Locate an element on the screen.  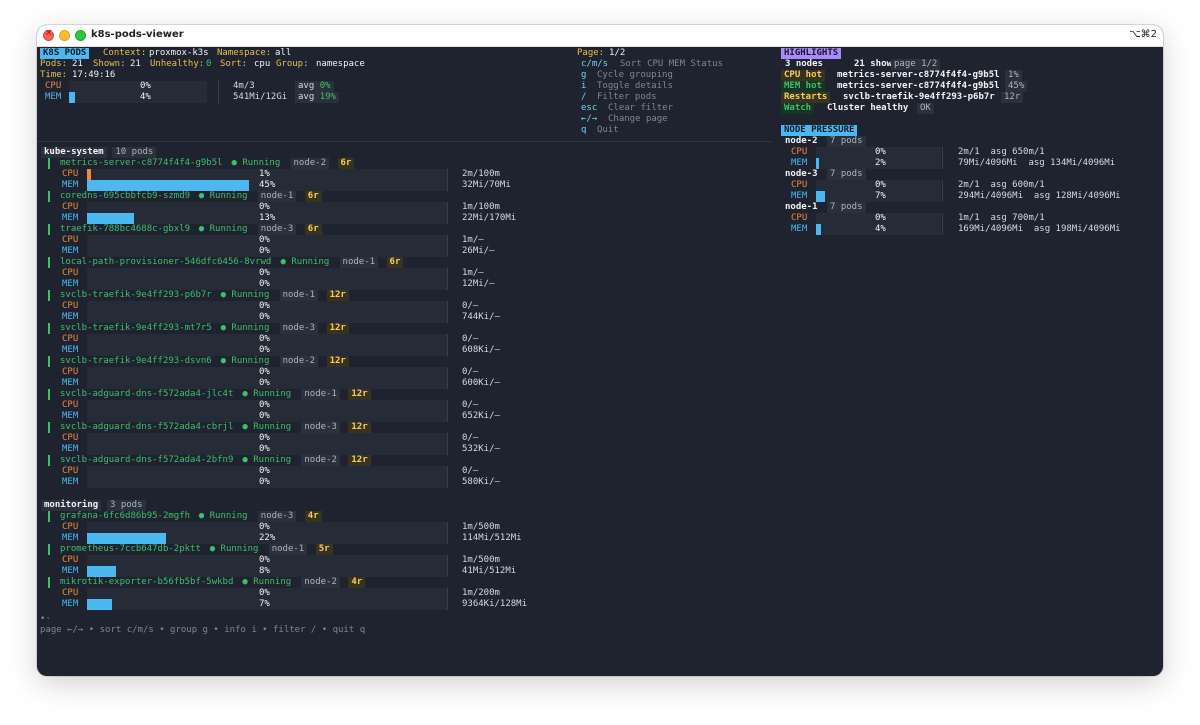
shown-value: 21 is located at coordinates (135, 64).